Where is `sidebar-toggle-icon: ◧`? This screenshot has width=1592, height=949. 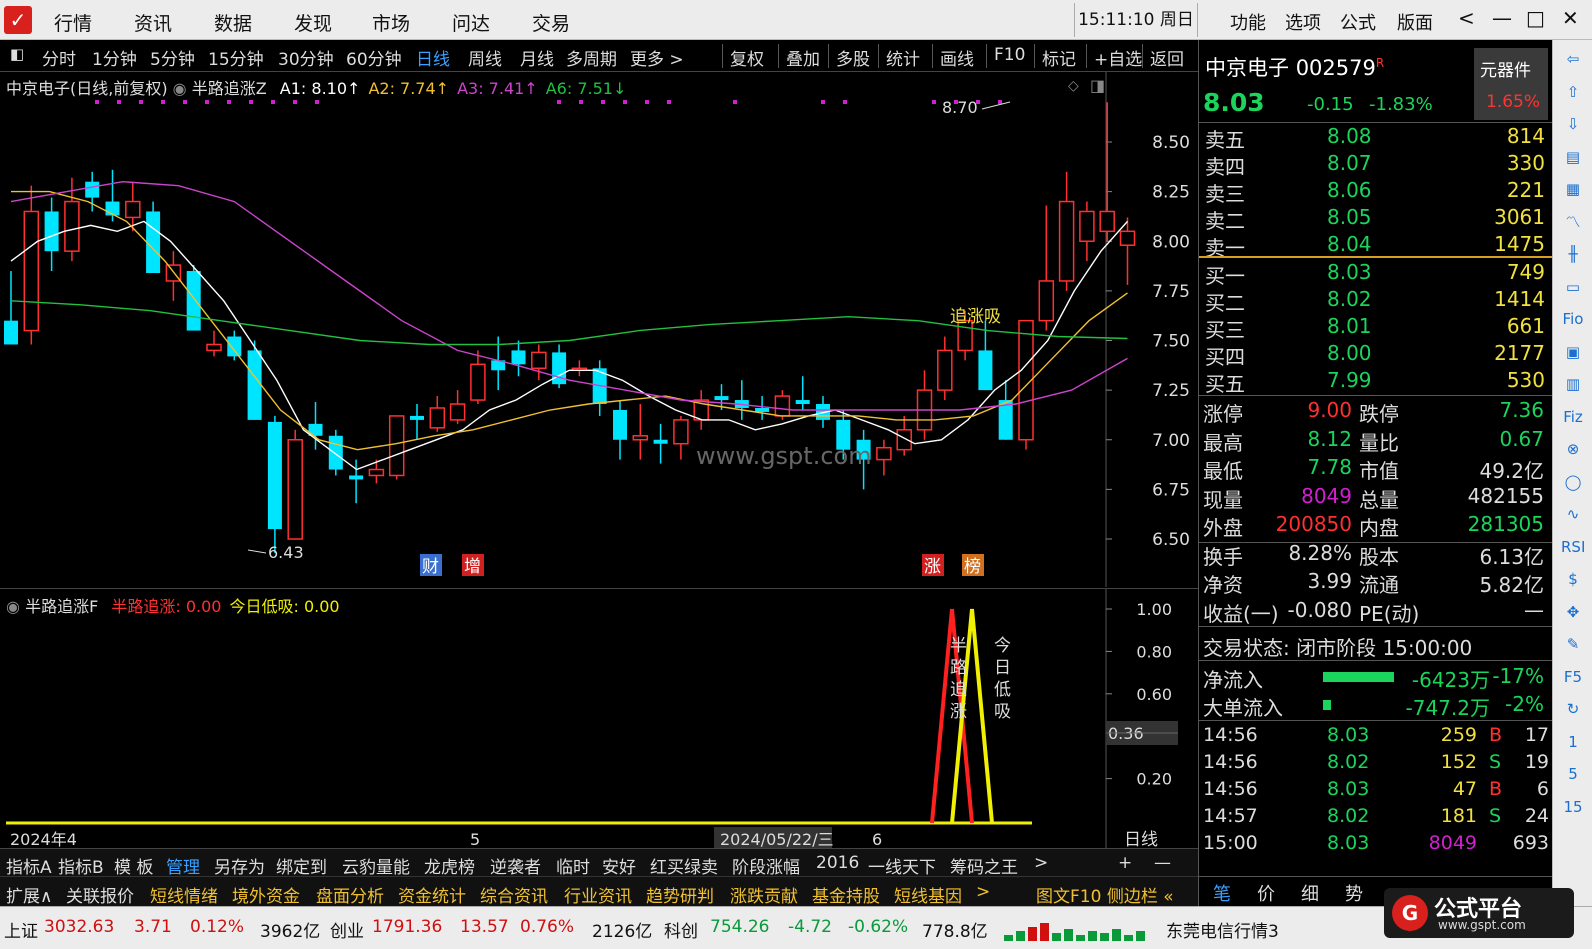
sidebar-toggle-icon: ◧ is located at coordinates (17, 54).